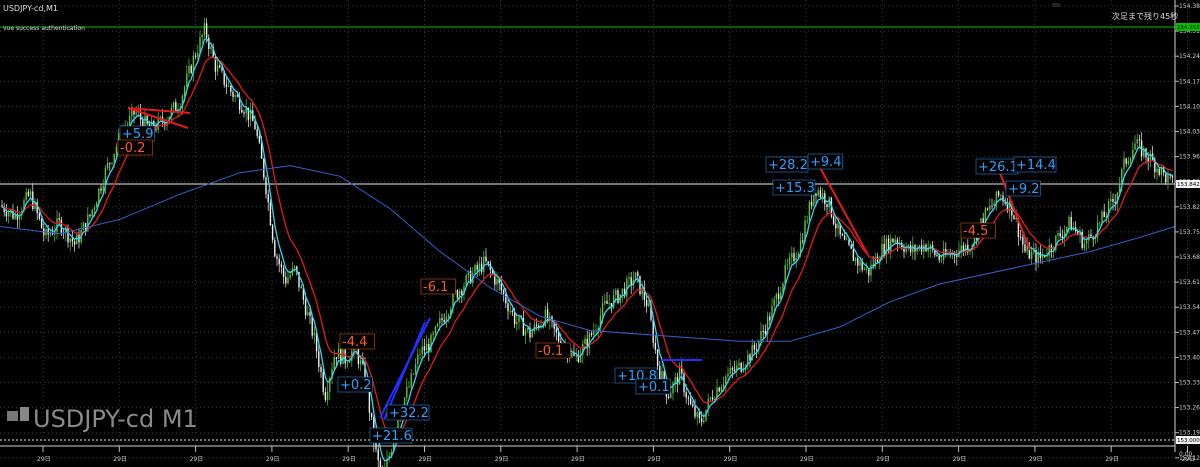  I want to click on trade-label: +9.2, so click(1024, 189).